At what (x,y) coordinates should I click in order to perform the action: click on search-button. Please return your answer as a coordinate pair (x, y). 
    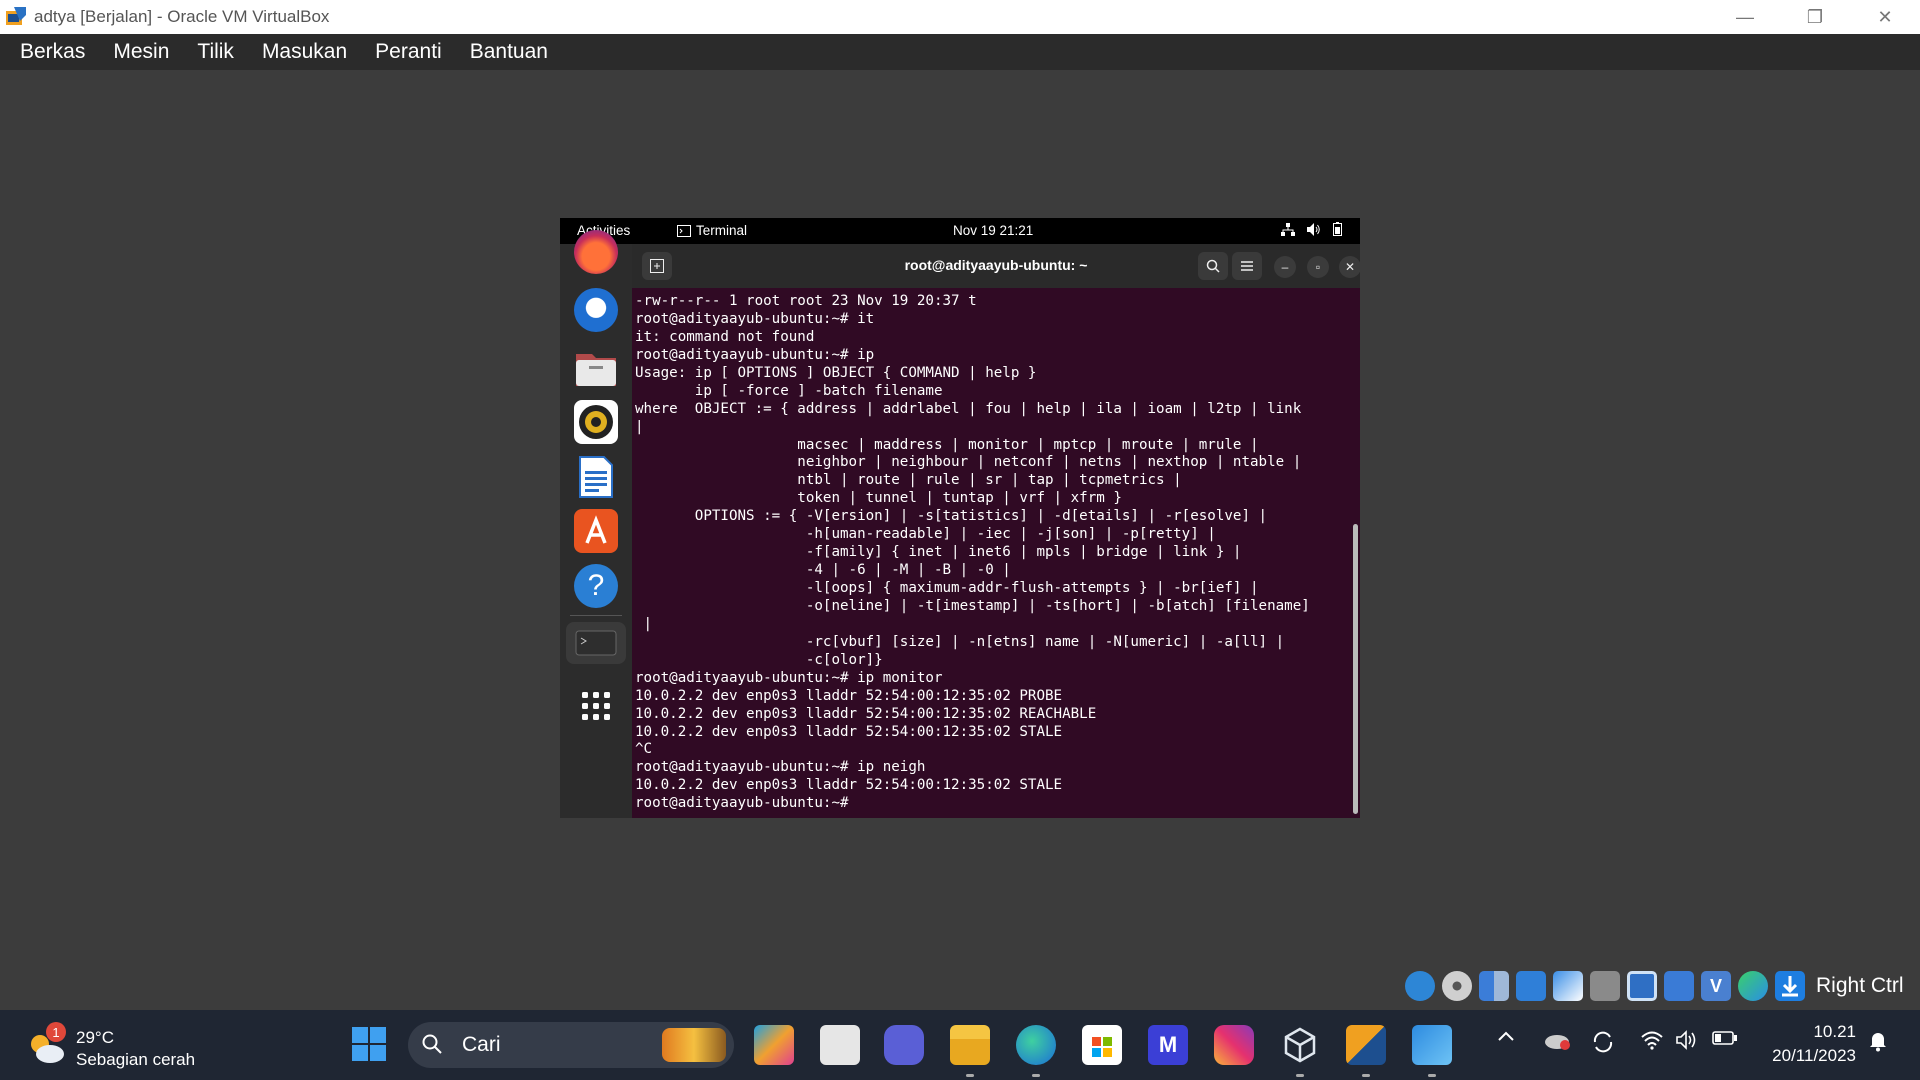
    Looking at the image, I should click on (1213, 266).